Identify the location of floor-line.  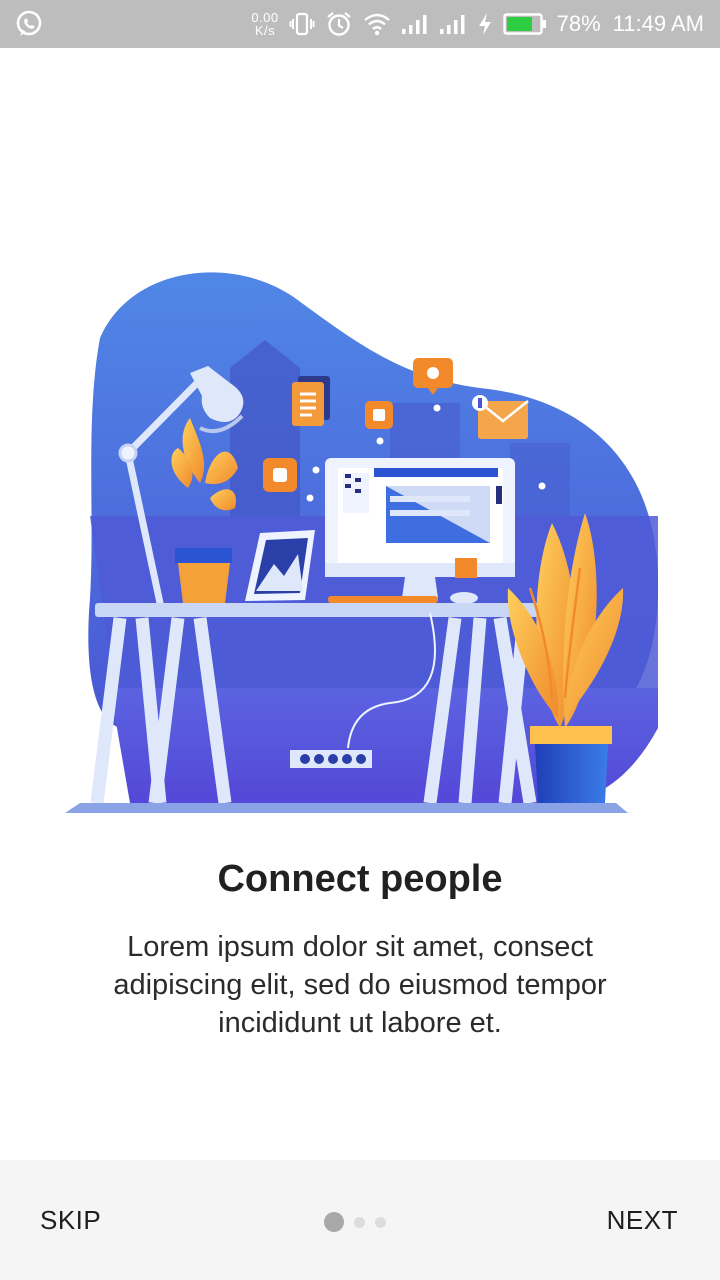
(346, 808).